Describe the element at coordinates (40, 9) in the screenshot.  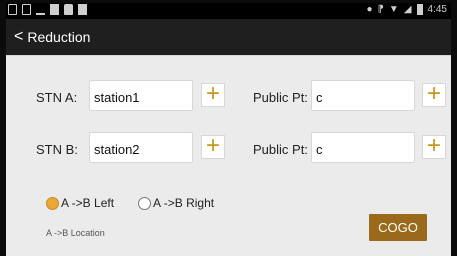
I see `upload-icon` at that location.